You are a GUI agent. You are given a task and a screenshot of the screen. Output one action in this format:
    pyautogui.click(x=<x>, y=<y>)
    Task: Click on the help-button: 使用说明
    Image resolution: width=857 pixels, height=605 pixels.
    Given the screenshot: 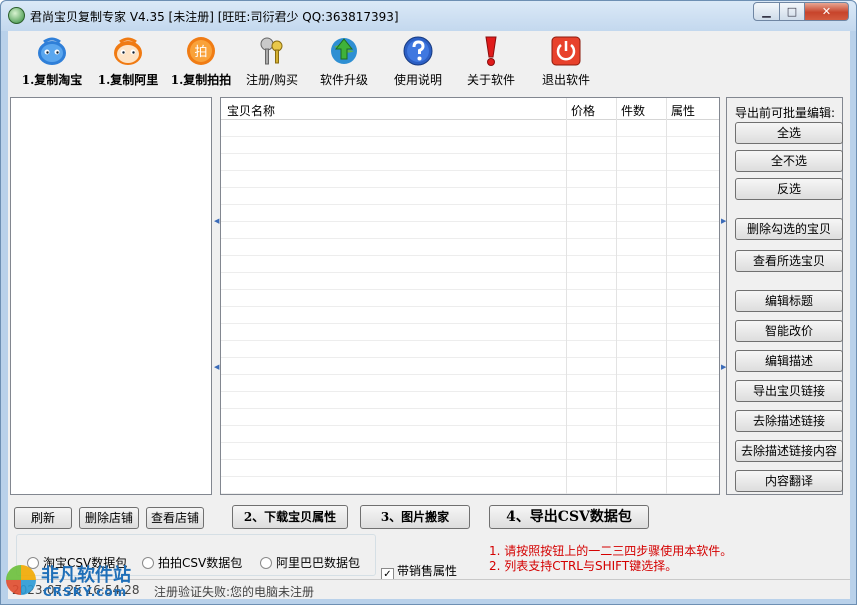 What is the action you would take?
    pyautogui.click(x=418, y=63)
    